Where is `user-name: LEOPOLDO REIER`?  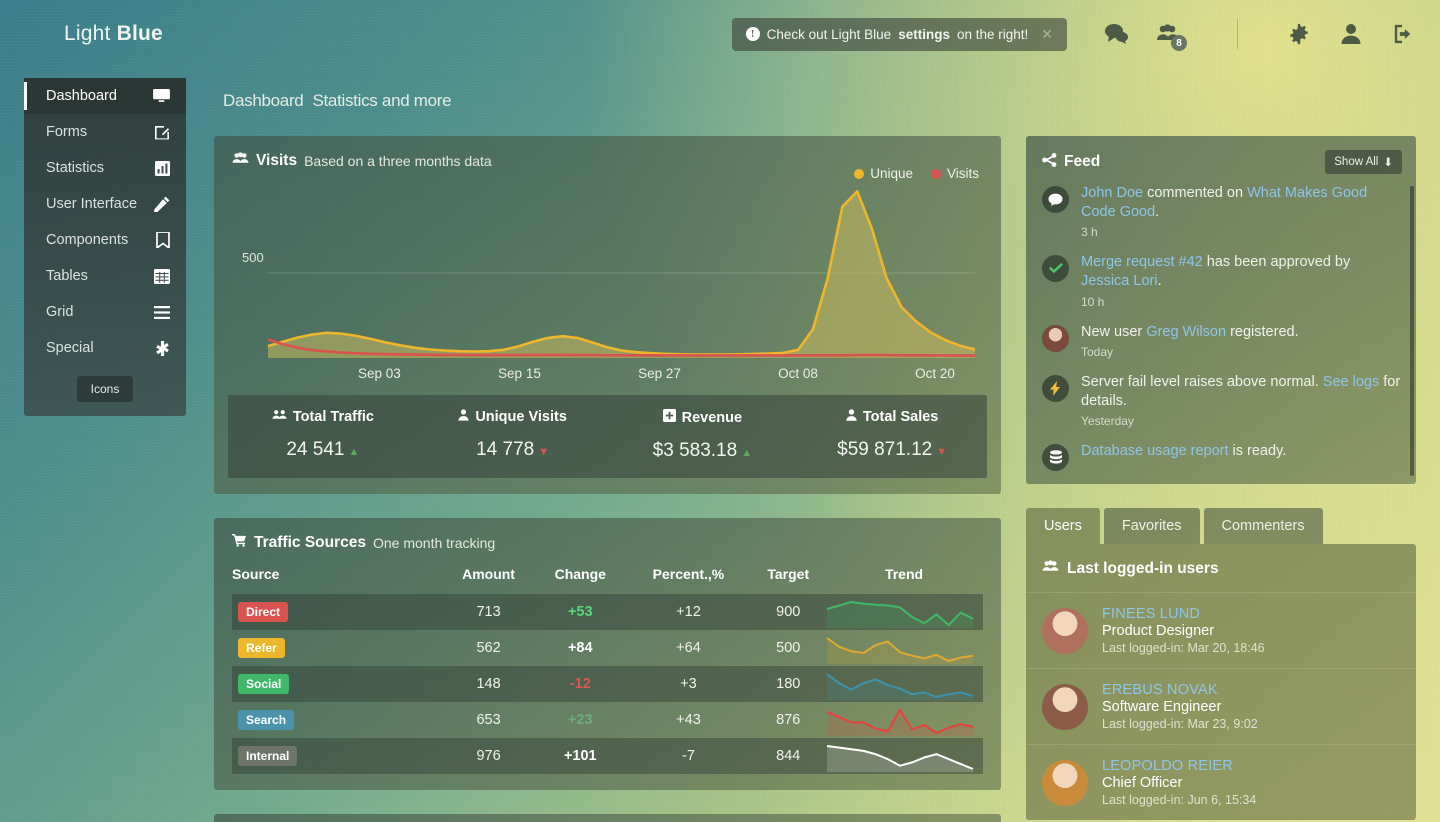 user-name: LEOPOLDO REIER is located at coordinates (1179, 766).